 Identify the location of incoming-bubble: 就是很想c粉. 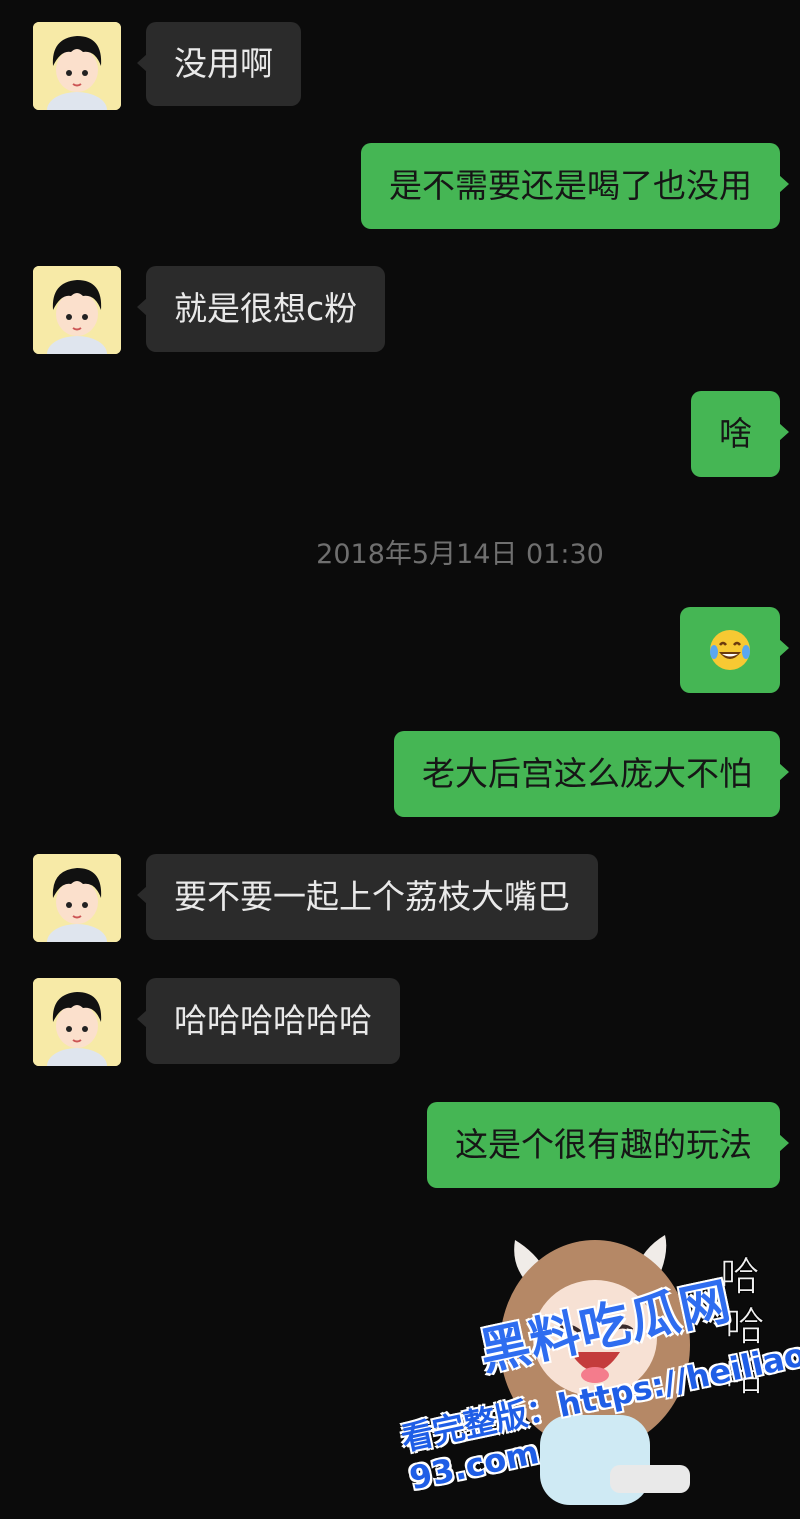
(261, 309).